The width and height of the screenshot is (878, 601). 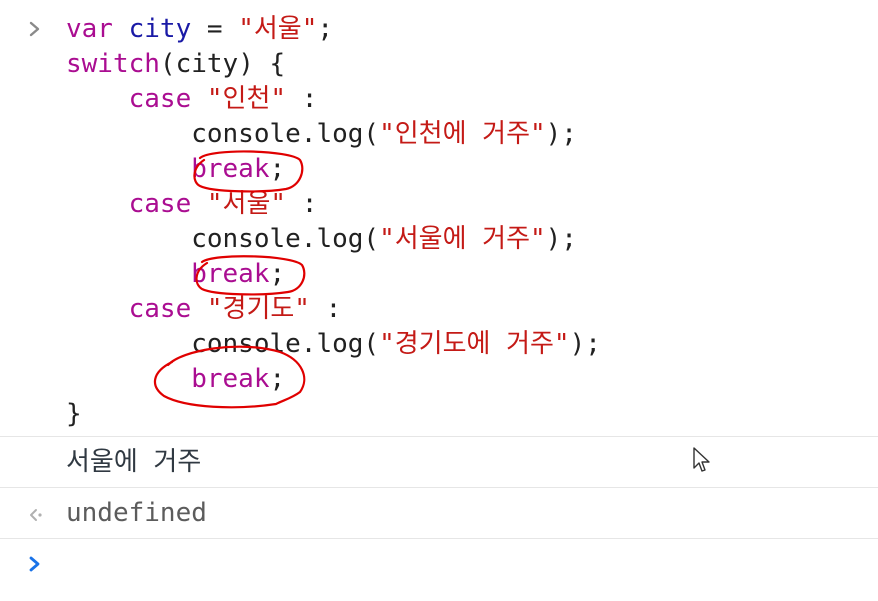 I want to click on code-token: var, so click(x=89, y=29).